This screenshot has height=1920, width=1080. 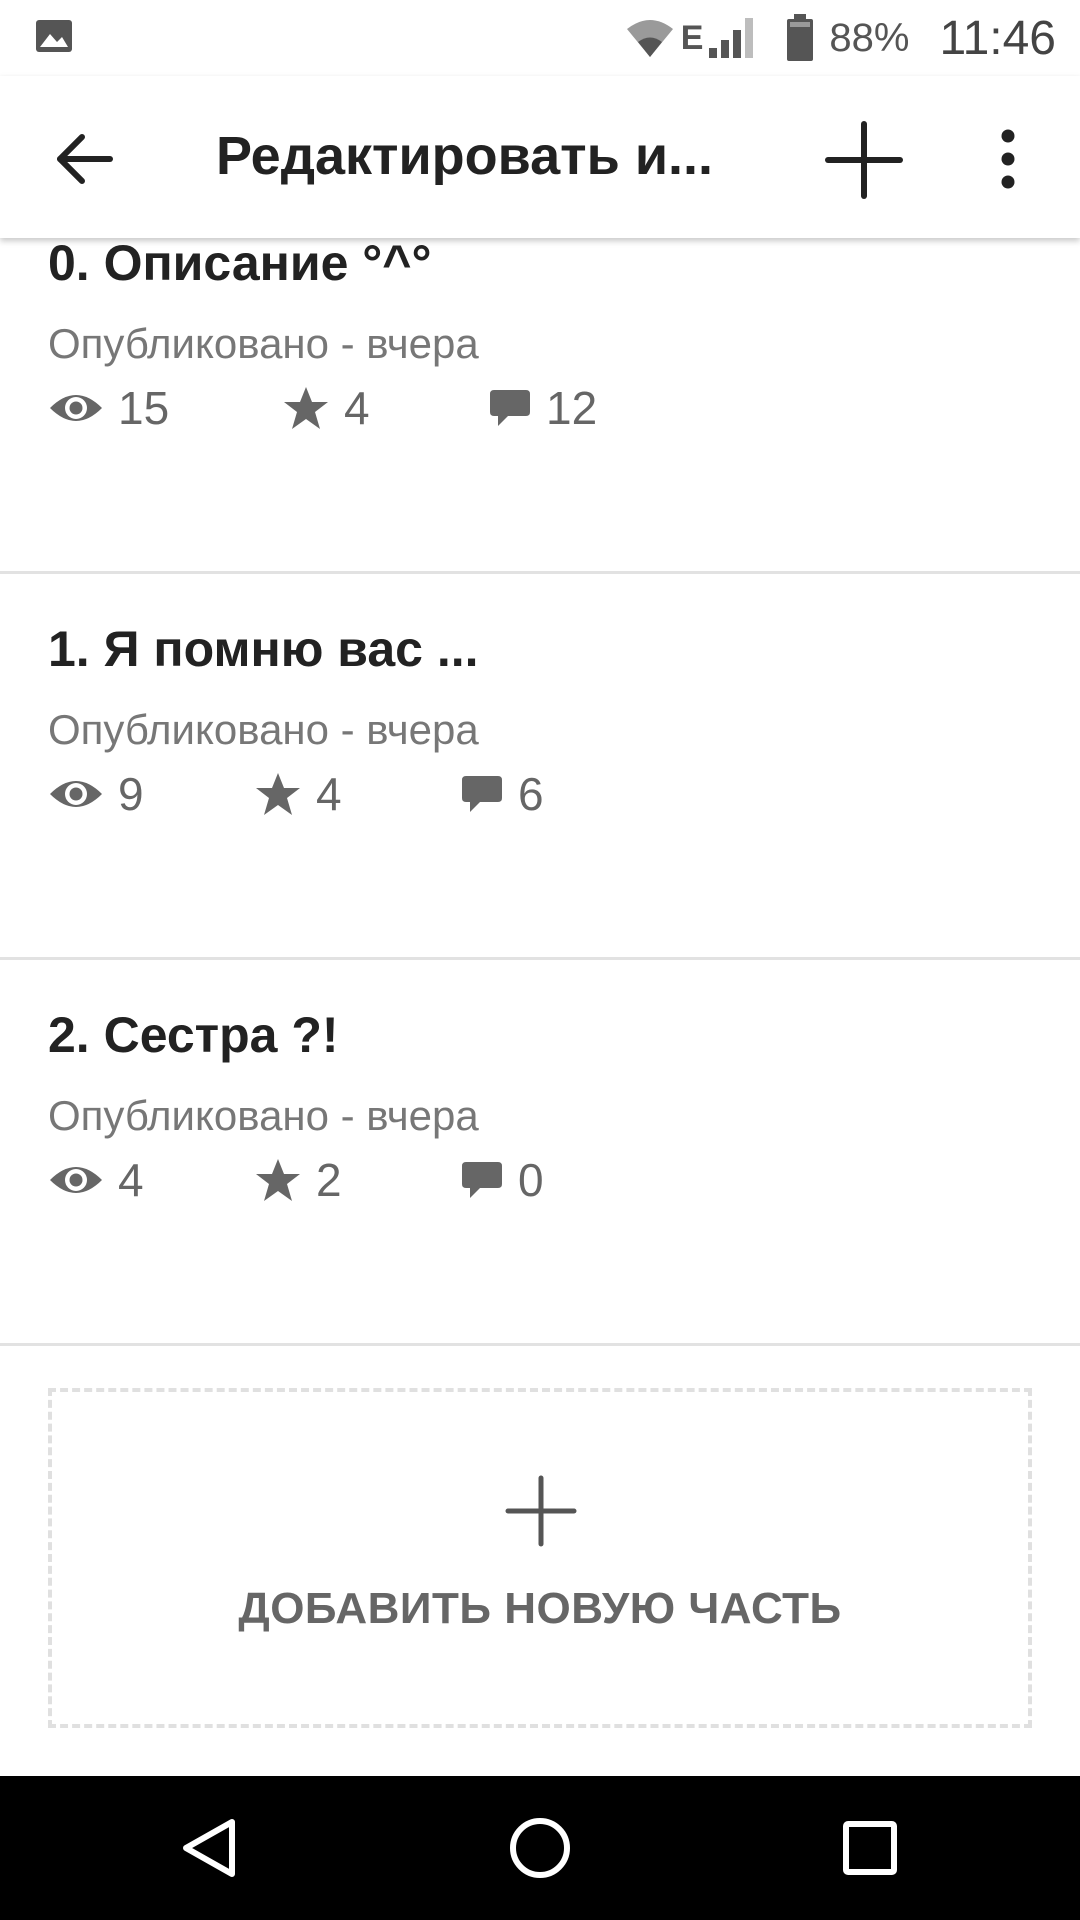 I want to click on comments-stat: 6, so click(x=502, y=794).